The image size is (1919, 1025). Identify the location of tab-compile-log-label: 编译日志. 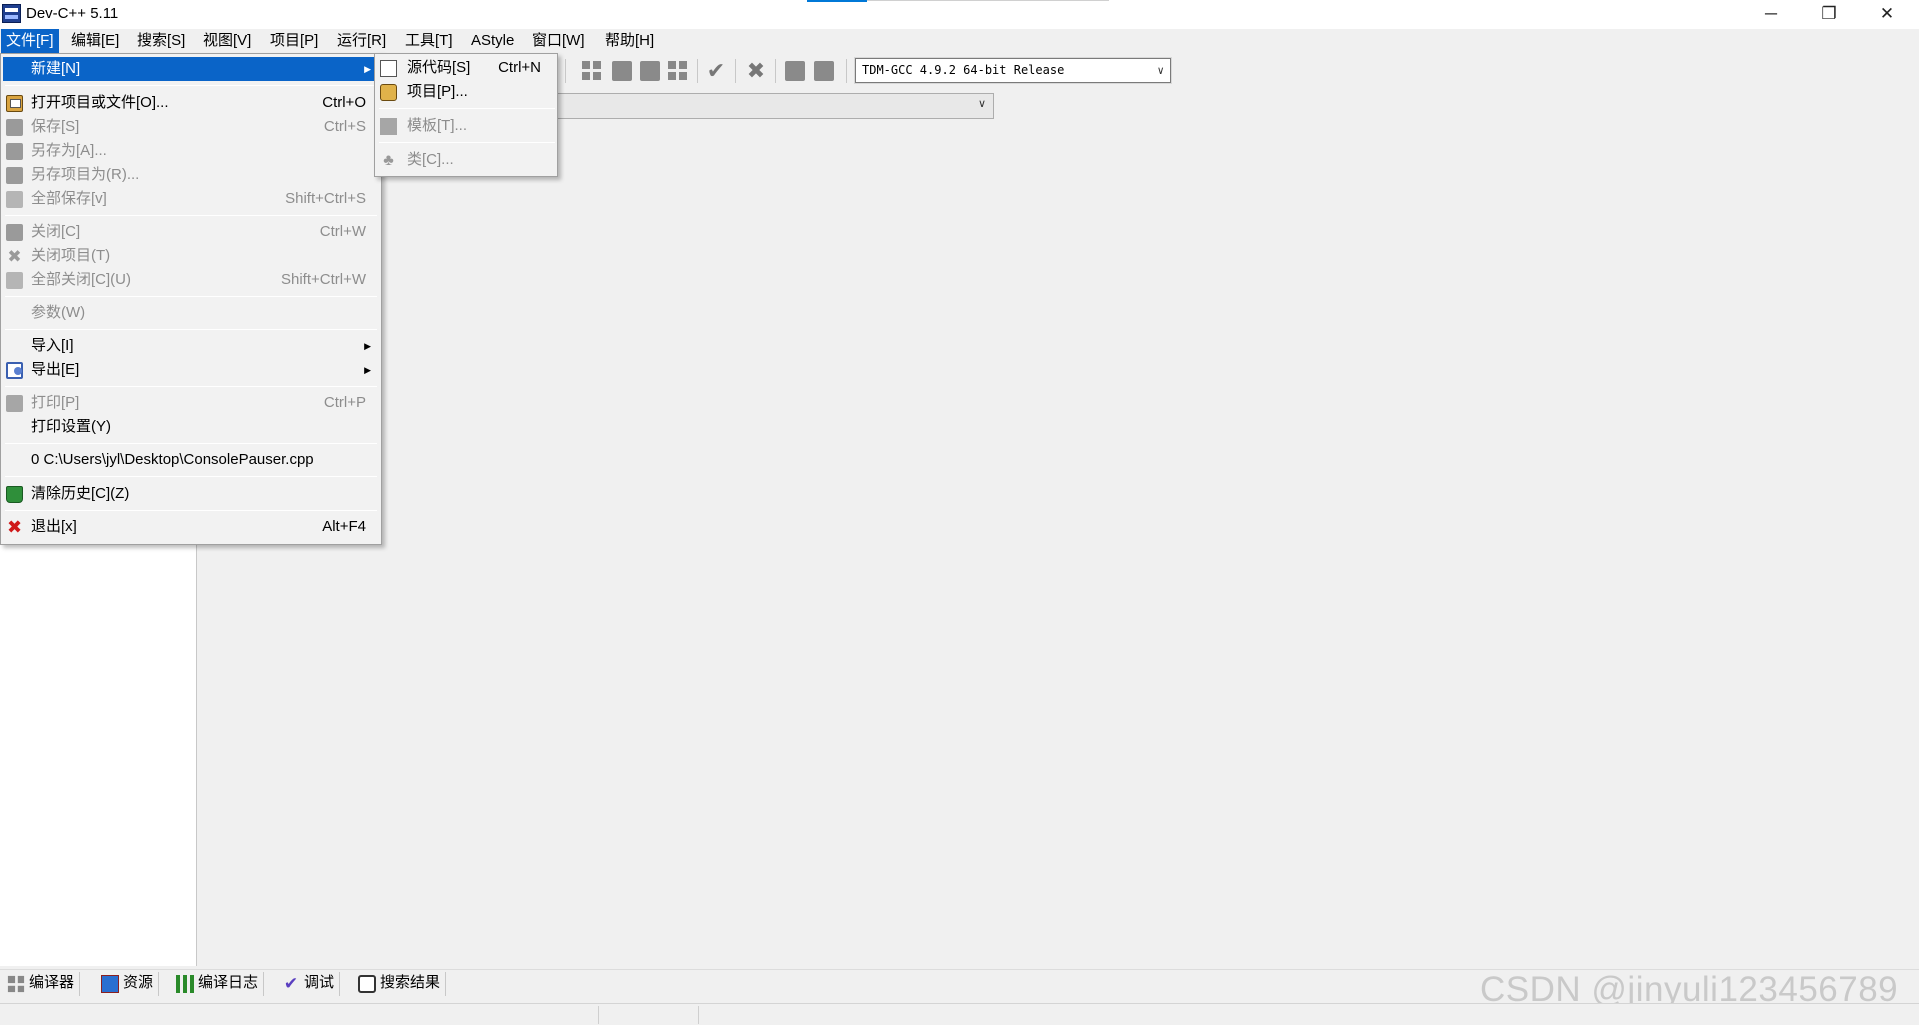
(228, 982).